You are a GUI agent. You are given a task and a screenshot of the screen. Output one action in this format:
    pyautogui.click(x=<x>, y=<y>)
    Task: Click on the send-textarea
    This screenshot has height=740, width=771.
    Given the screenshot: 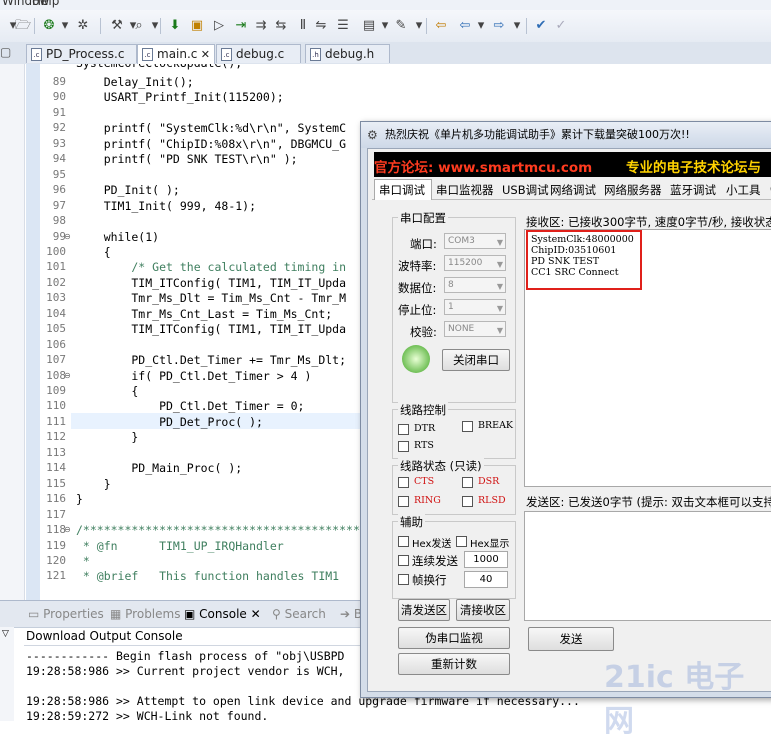 What is the action you would take?
    pyautogui.click(x=647, y=566)
    